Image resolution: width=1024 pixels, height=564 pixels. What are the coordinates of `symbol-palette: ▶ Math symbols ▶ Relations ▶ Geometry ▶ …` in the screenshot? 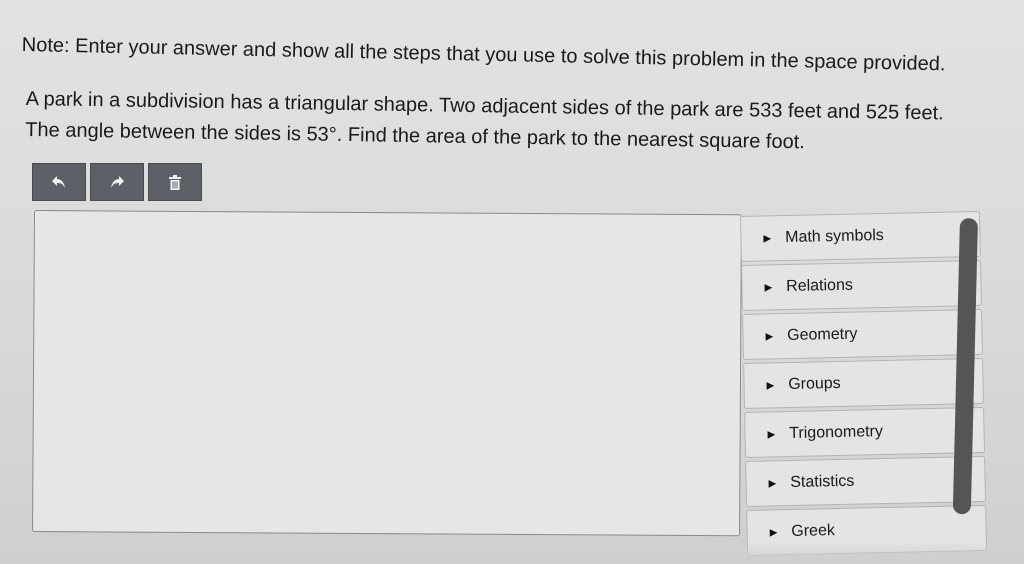 It's located at (864, 384).